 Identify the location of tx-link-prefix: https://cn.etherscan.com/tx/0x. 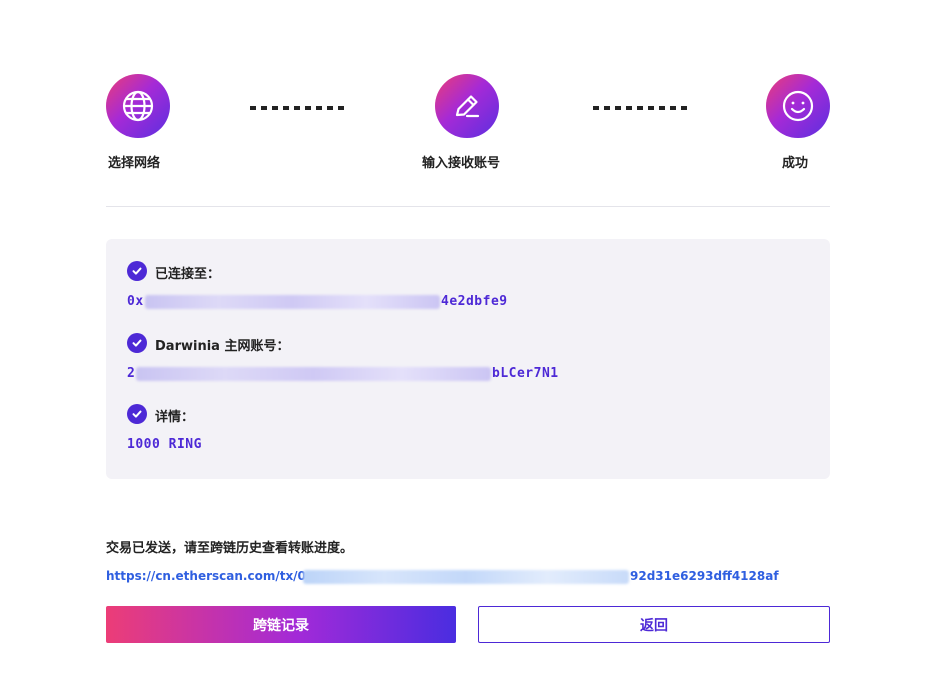
(210, 576).